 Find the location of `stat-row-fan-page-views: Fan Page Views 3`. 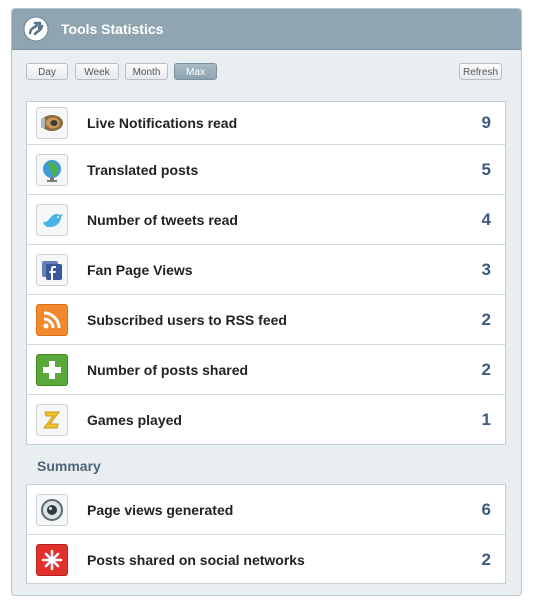

stat-row-fan-page-views: Fan Page Views 3 is located at coordinates (266, 270).